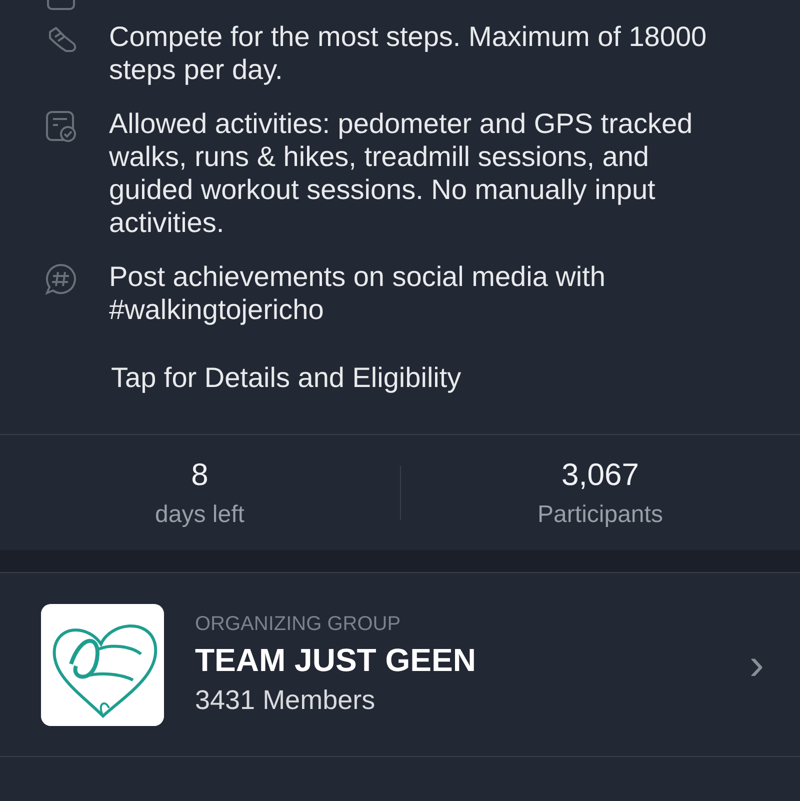 The image size is (800, 801). What do you see at coordinates (756, 664) in the screenshot?
I see `chevron-icon: ›` at bounding box center [756, 664].